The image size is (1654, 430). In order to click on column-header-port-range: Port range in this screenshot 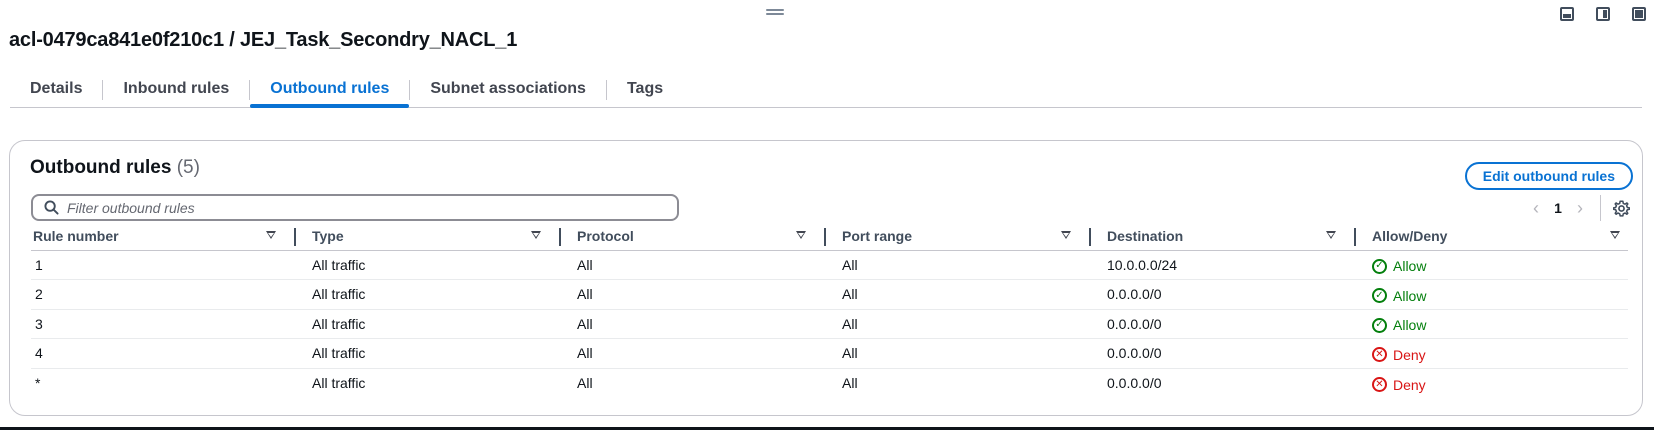, I will do `click(958, 236)`.